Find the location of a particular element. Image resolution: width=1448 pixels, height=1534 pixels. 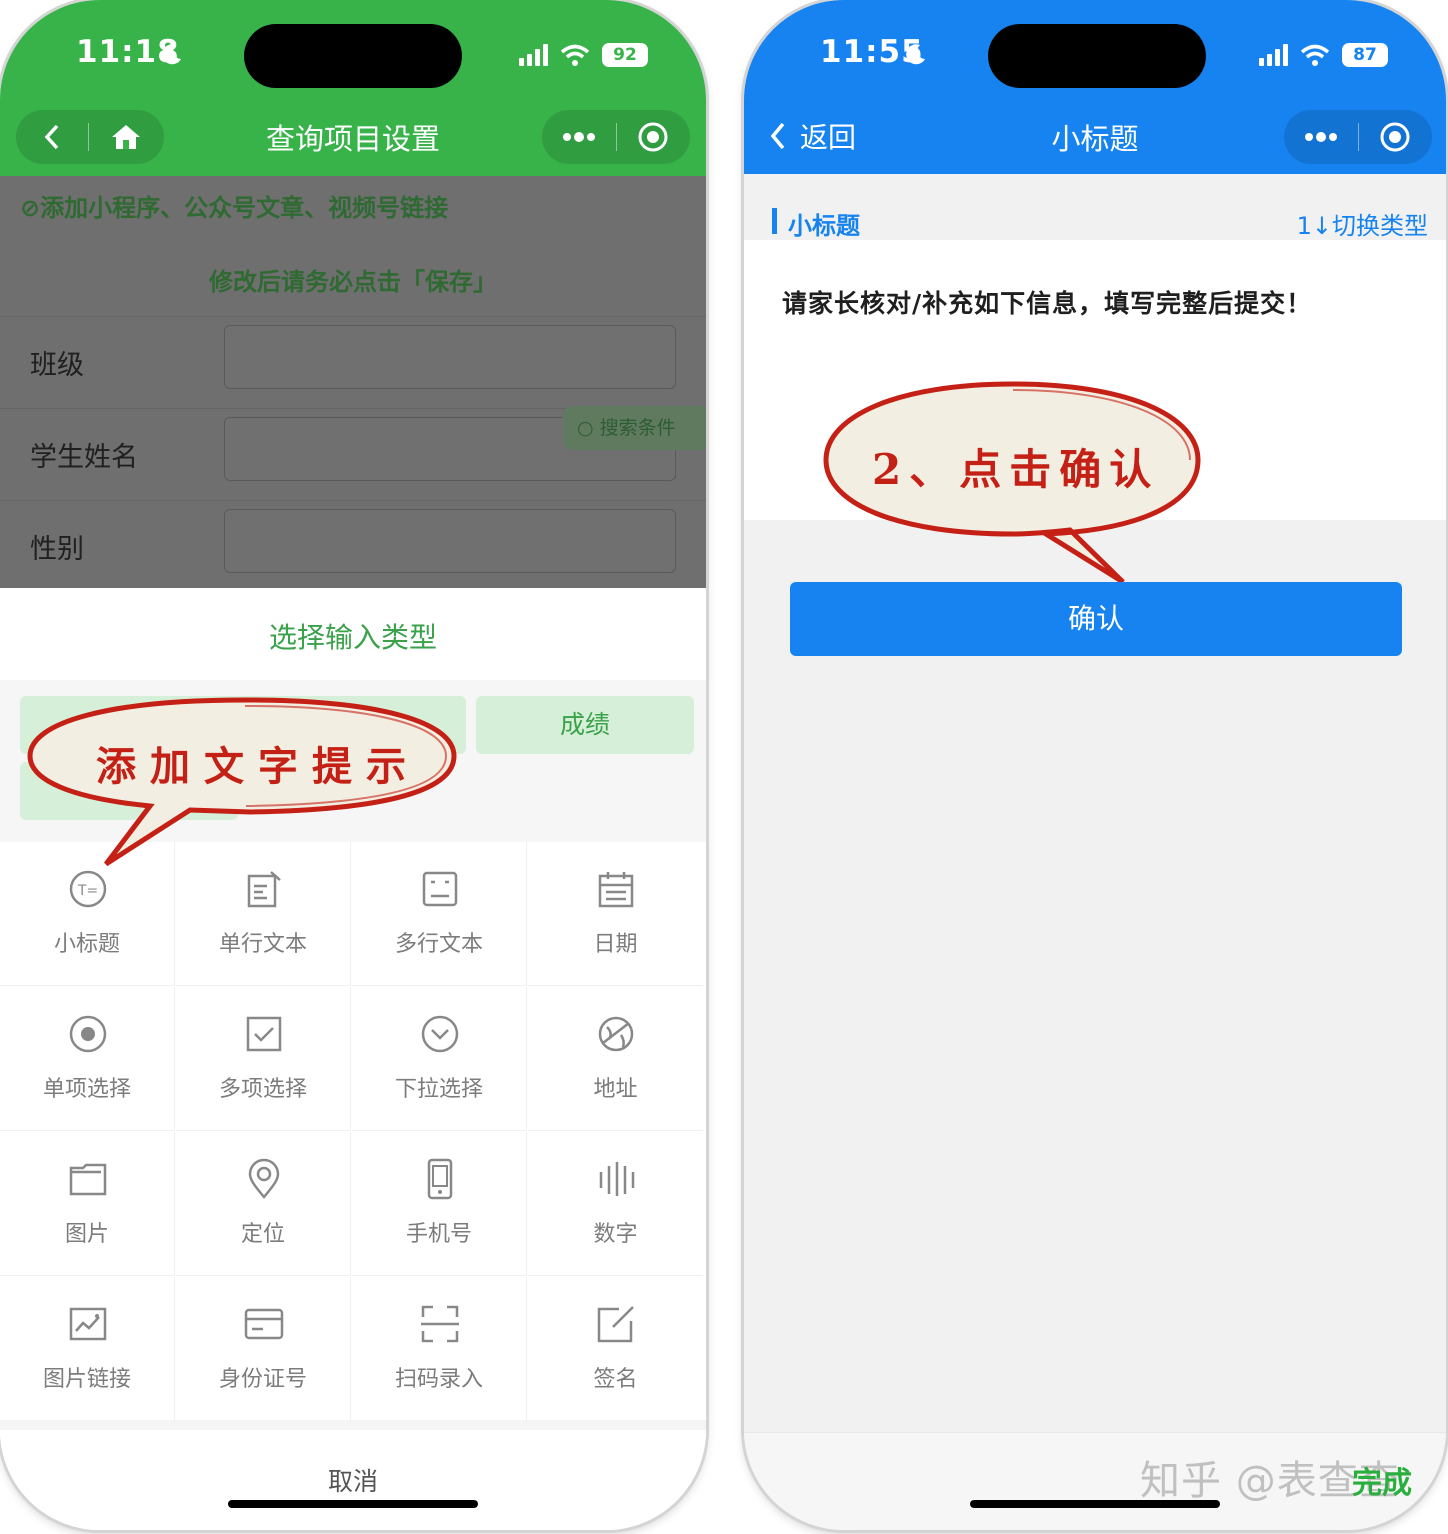

cancel-button: 取消 is located at coordinates (353, 1475).